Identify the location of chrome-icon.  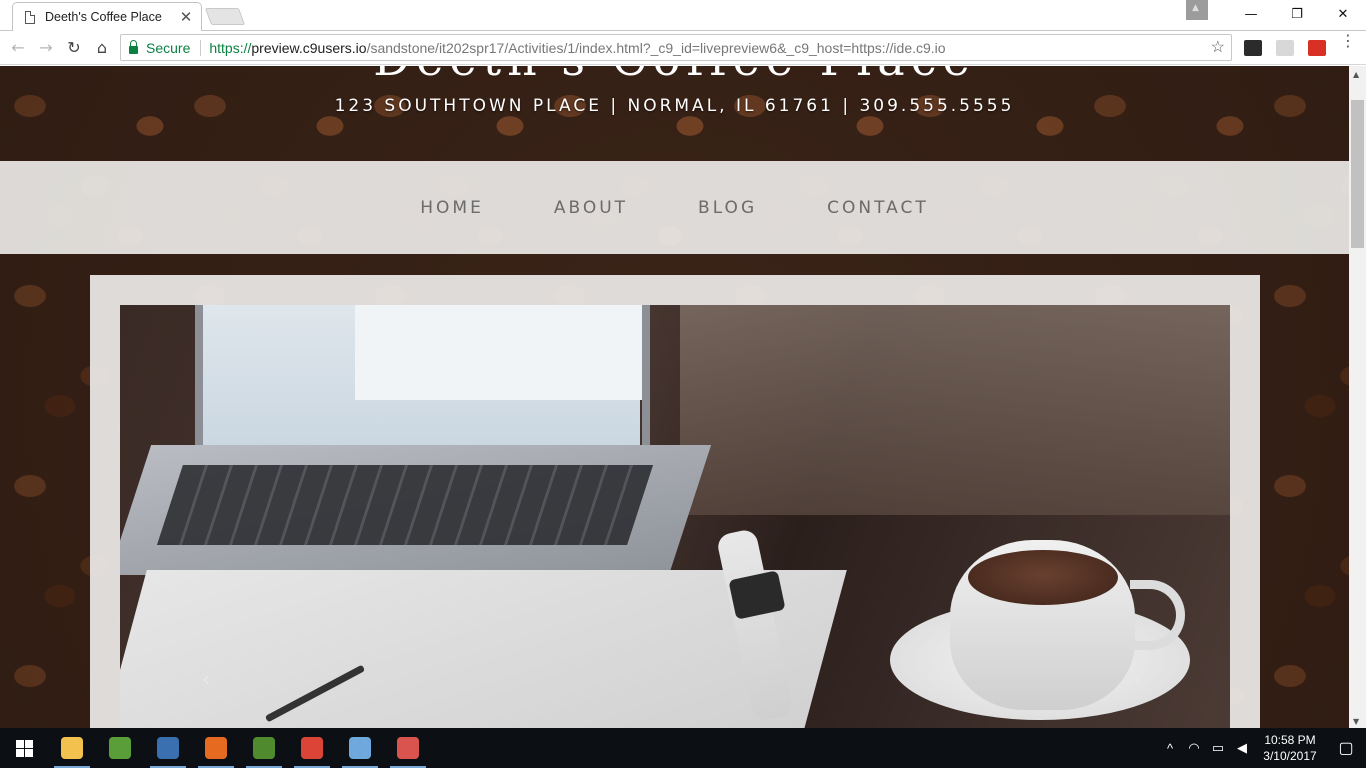
(312, 748).